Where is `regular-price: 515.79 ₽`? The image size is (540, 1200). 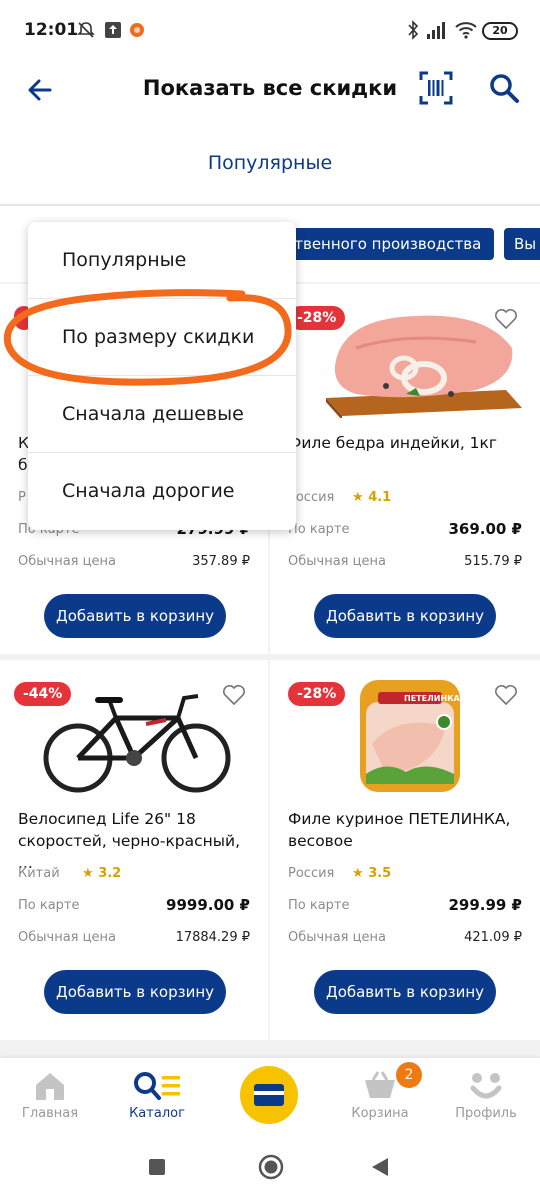 regular-price: 515.79 ₽ is located at coordinates (493, 561).